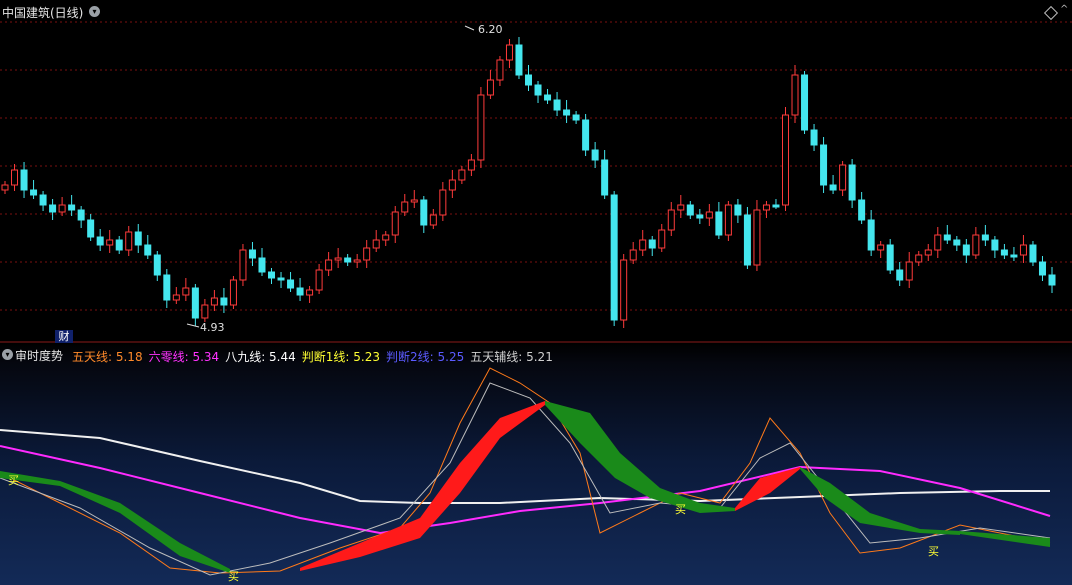  I want to click on high-pointer, so click(469, 28).